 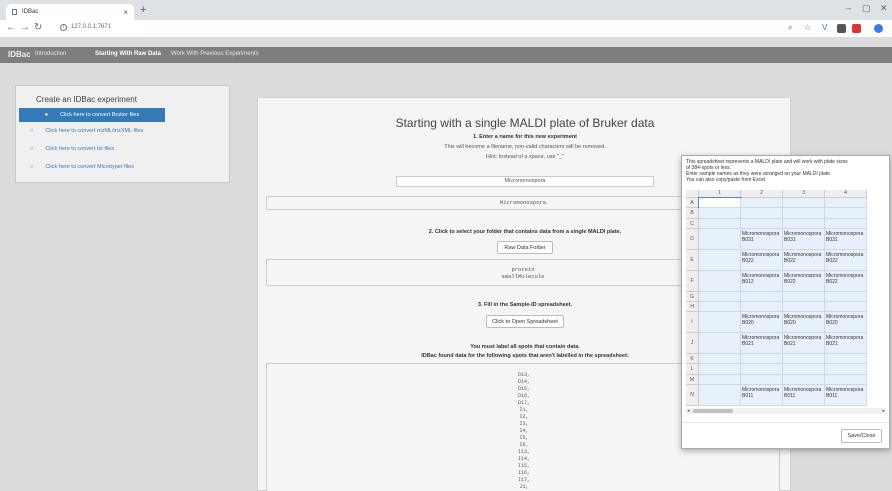 I want to click on convert-bruker-option: ● Click here to convert Bruker files, so click(x=92, y=115).